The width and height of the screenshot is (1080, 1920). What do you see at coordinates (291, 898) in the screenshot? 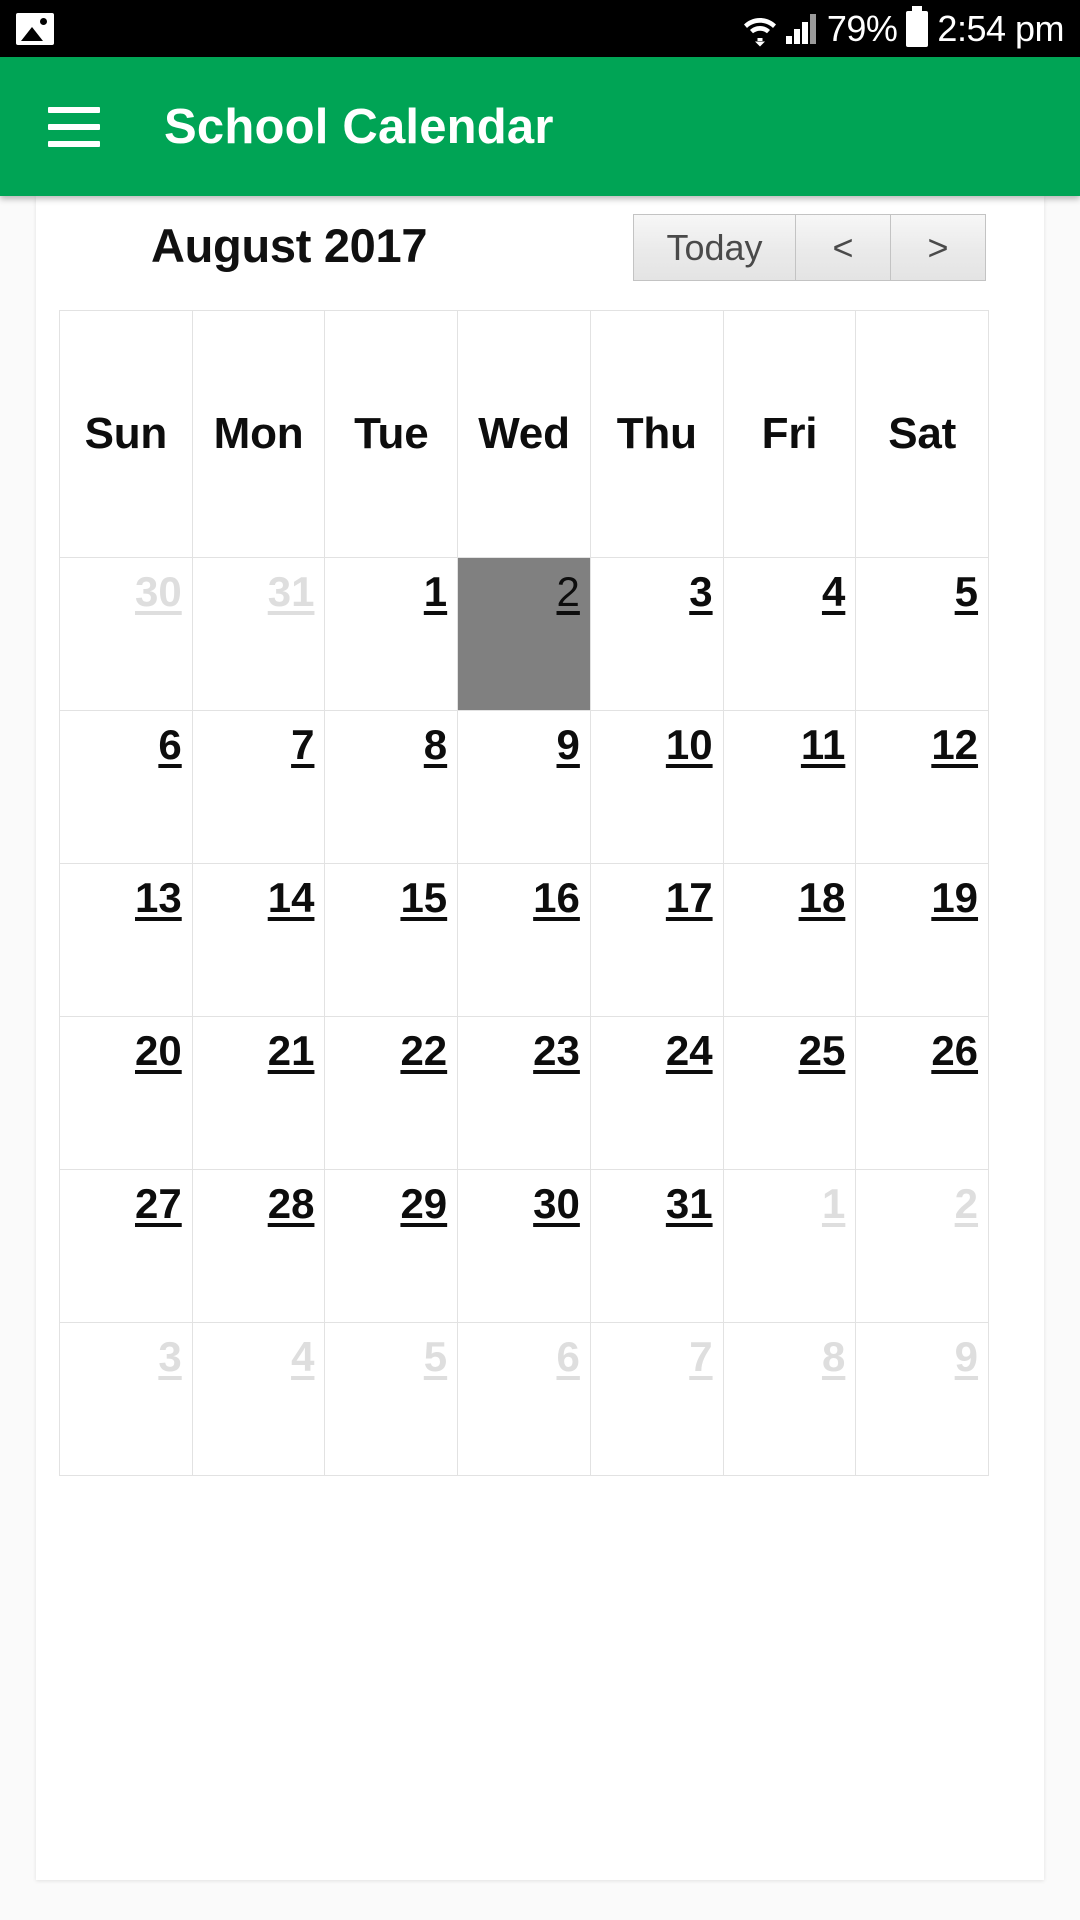
I see `day-number-link: 14` at bounding box center [291, 898].